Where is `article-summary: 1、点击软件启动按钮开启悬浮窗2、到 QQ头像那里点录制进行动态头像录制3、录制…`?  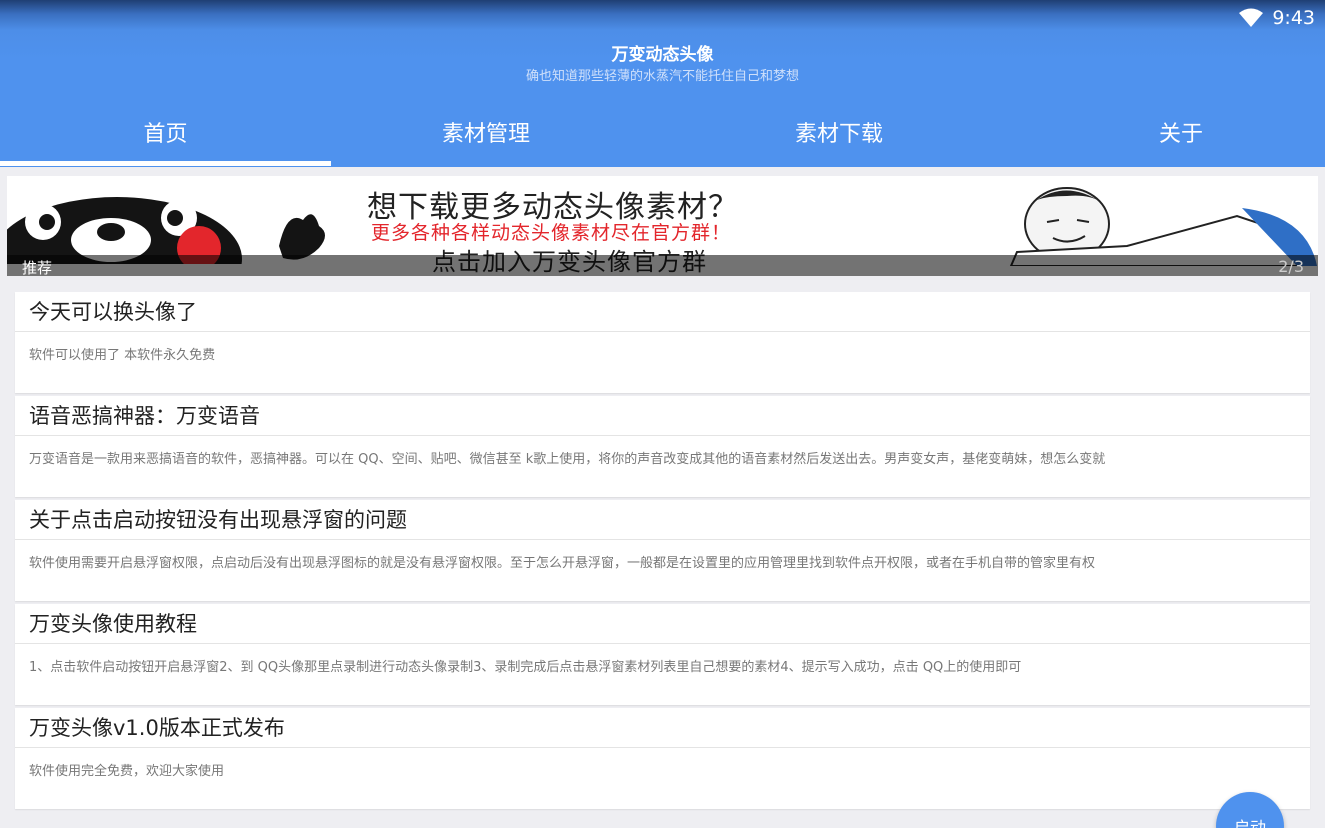
article-summary: 1、点击软件启动按钮开启悬浮窗2、到 QQ头像那里点录制进行动态头像录制3、录制… is located at coordinates (525, 667).